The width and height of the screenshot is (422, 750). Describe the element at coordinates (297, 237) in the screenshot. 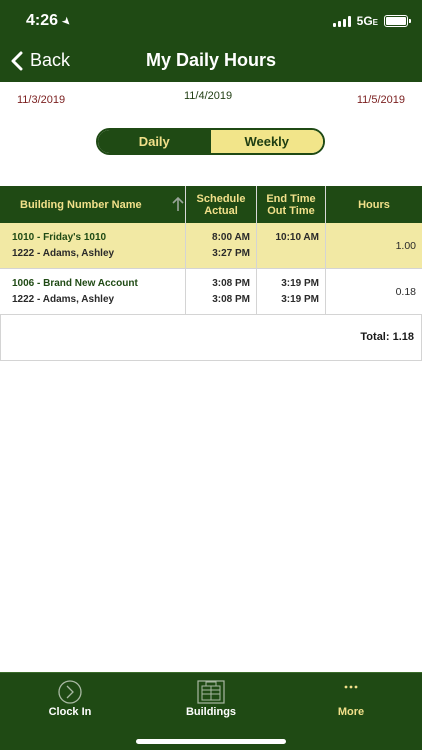

I see `end-time: 10:10 AM` at that location.